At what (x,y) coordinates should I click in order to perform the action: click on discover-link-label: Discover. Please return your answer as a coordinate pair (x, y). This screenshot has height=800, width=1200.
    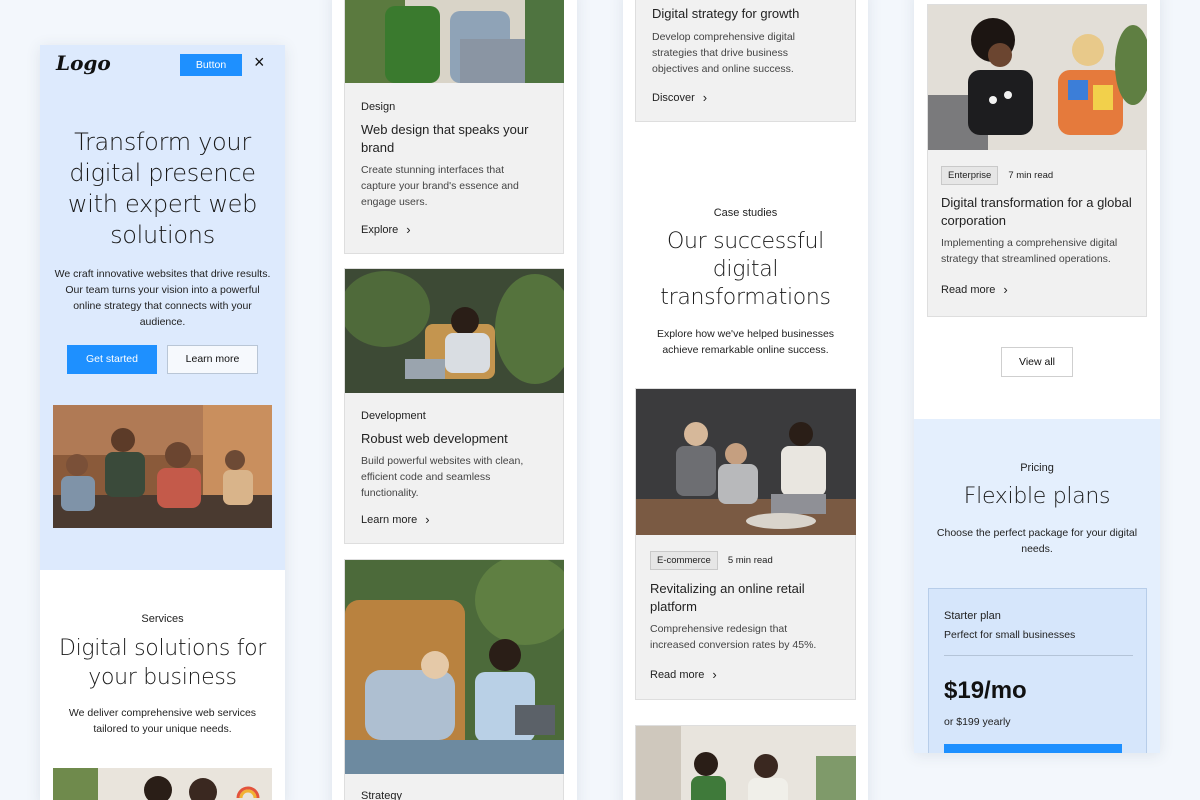
    Looking at the image, I should click on (673, 97).